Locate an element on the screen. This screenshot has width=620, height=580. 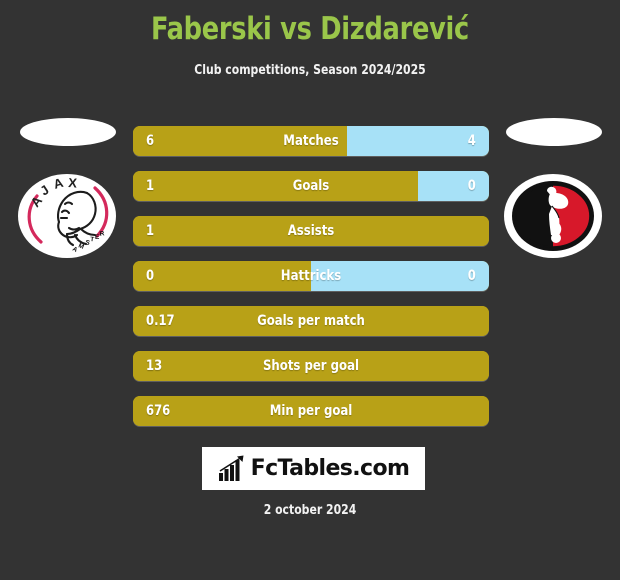
home-team-crest-column: A J A X A M S T E R is located at coordinates (67, 208).